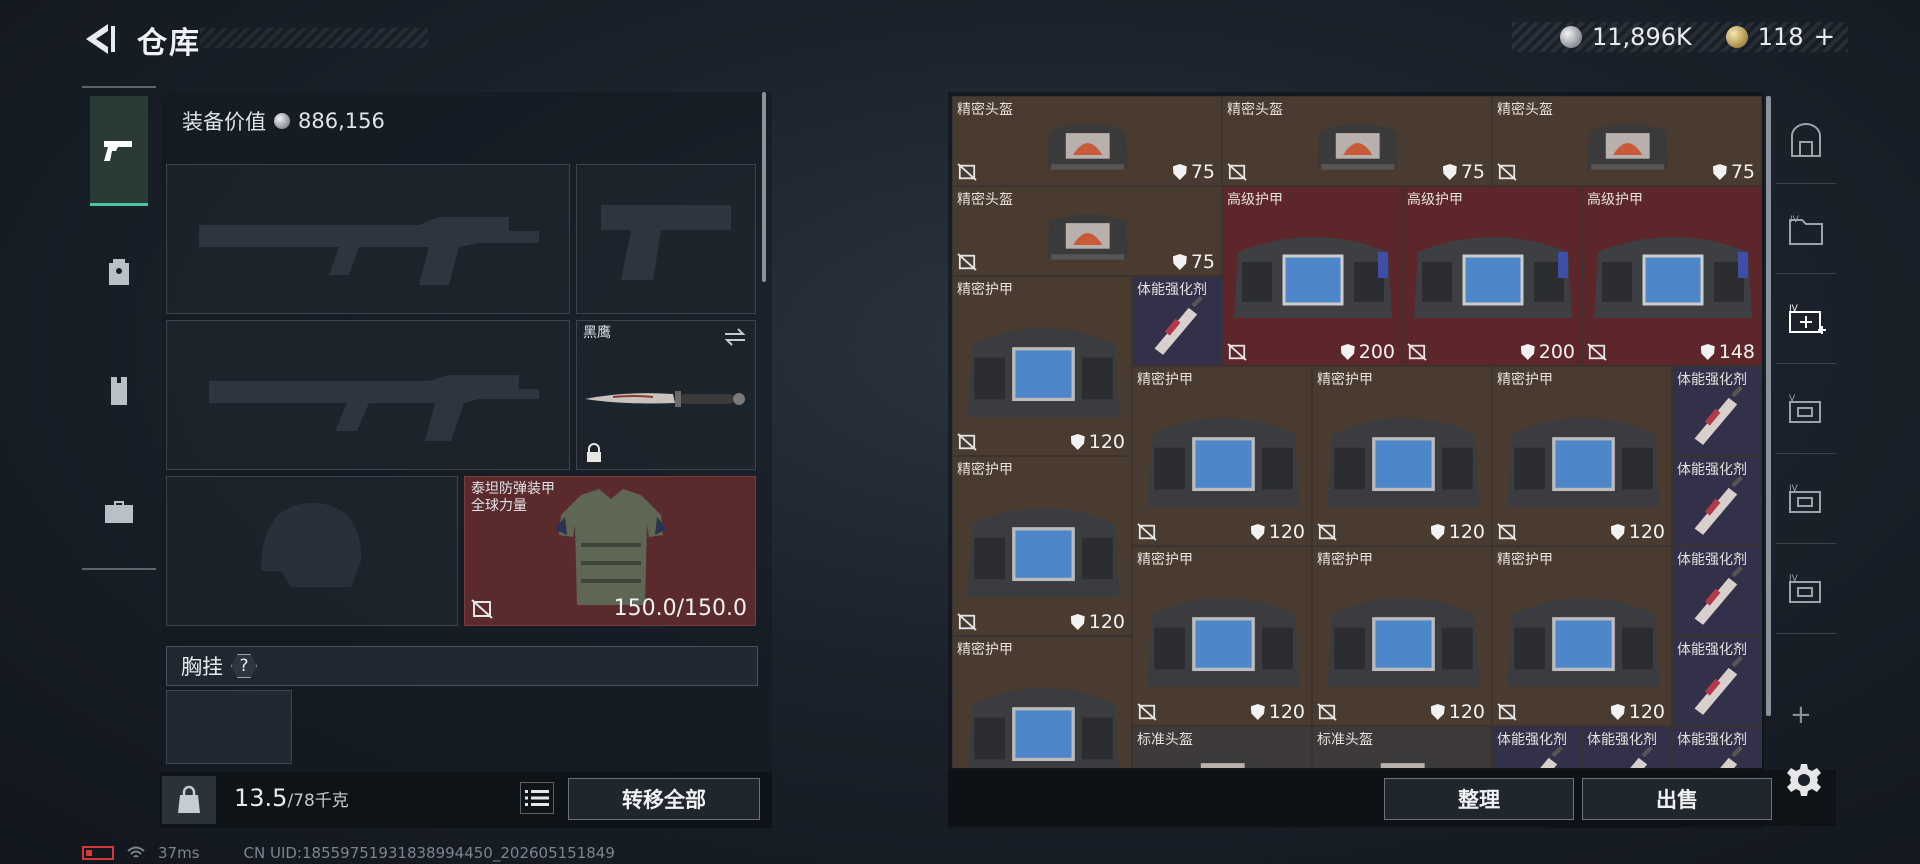 This screenshot has height=864, width=1920. What do you see at coordinates (1345, 740) in the screenshot?
I see `stash-item-name: 标准头盔` at bounding box center [1345, 740].